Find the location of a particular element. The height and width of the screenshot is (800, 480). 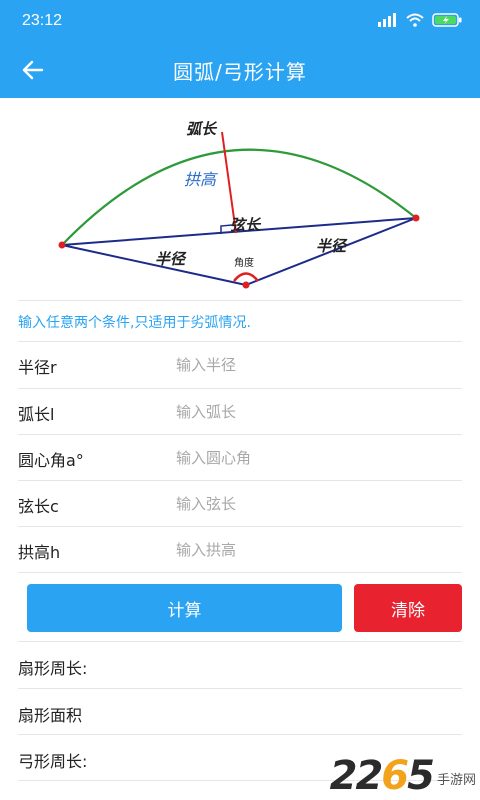

arc-height-row: 拱高h is located at coordinates (240, 550).